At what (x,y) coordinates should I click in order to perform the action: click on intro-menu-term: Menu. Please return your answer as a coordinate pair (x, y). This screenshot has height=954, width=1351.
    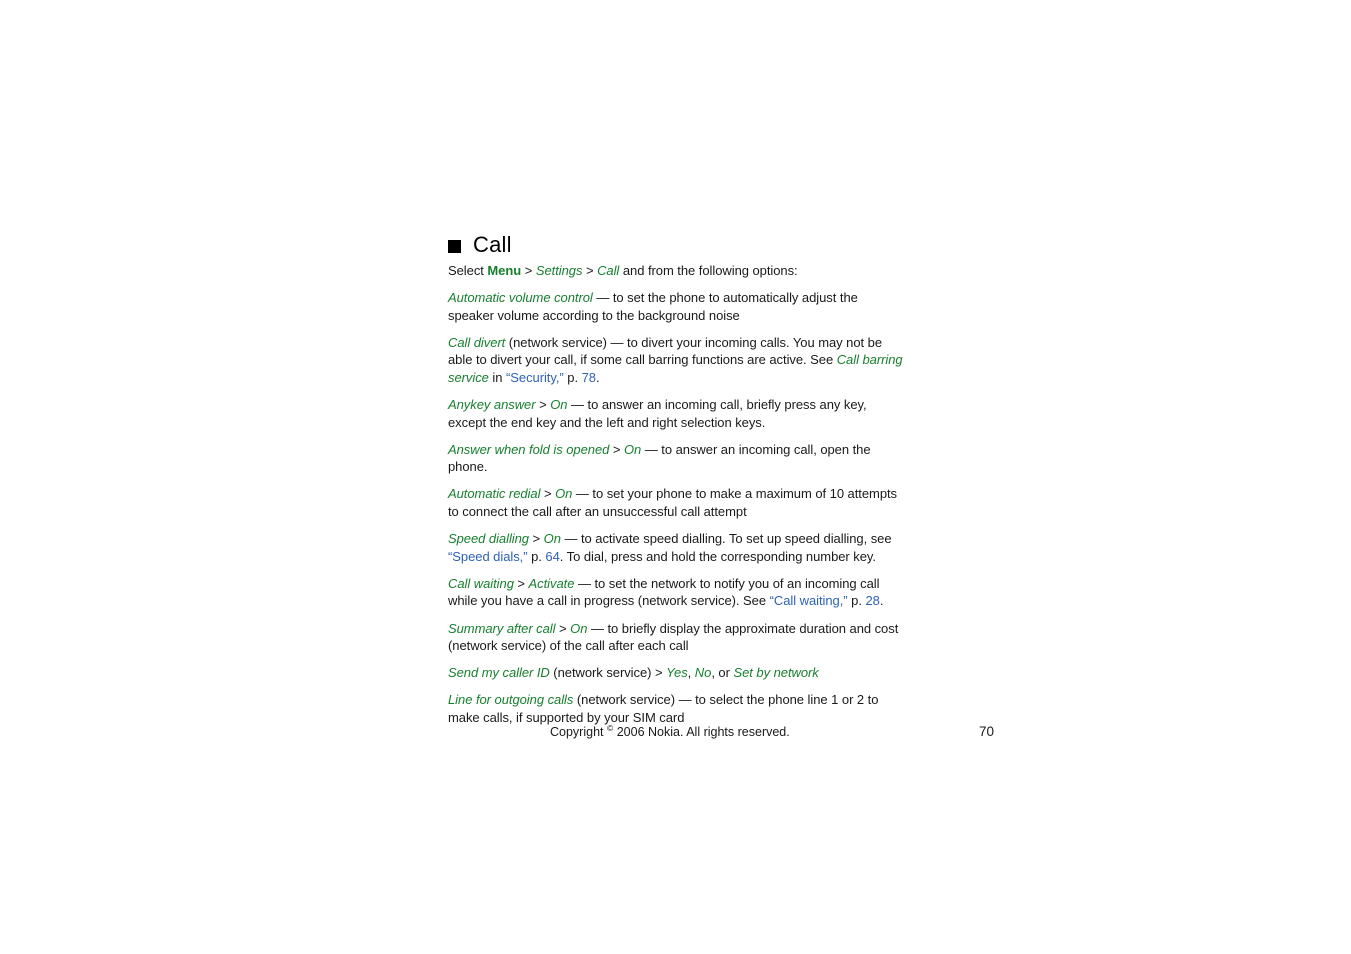
    Looking at the image, I should click on (504, 270).